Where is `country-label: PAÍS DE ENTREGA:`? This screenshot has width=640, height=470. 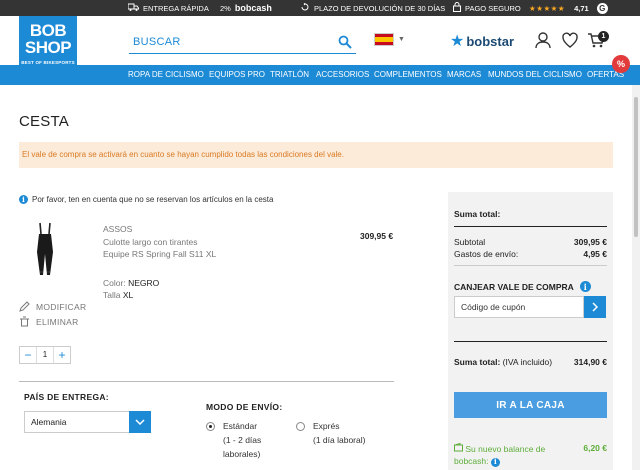
country-label: PAÍS DE ENTREGA: is located at coordinates (66, 397).